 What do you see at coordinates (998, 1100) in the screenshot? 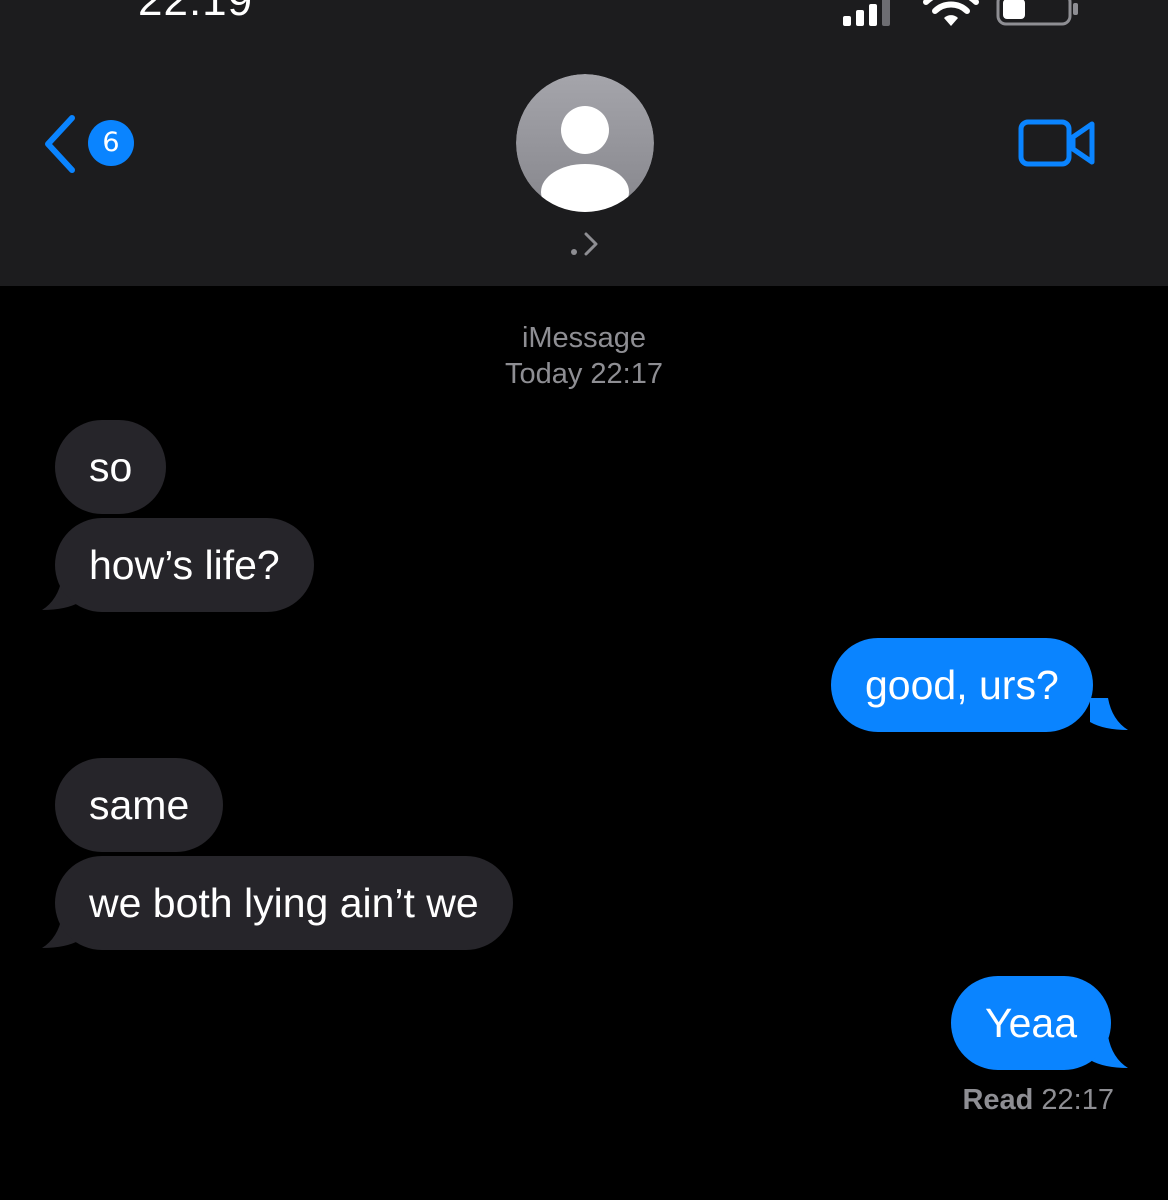
I see `read-label: Read` at bounding box center [998, 1100].